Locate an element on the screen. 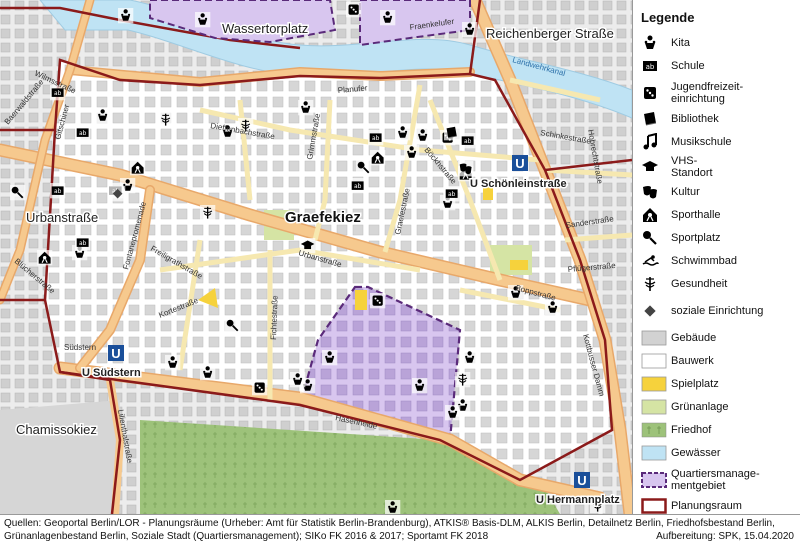 The width and height of the screenshot is (800, 546). station-schoenlein: U is located at coordinates (520, 163).